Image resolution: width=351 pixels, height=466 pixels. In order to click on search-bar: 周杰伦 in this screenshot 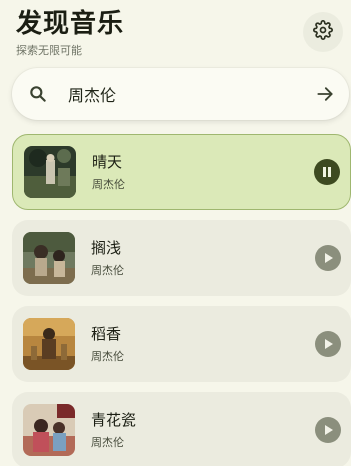, I will do `click(180, 94)`.